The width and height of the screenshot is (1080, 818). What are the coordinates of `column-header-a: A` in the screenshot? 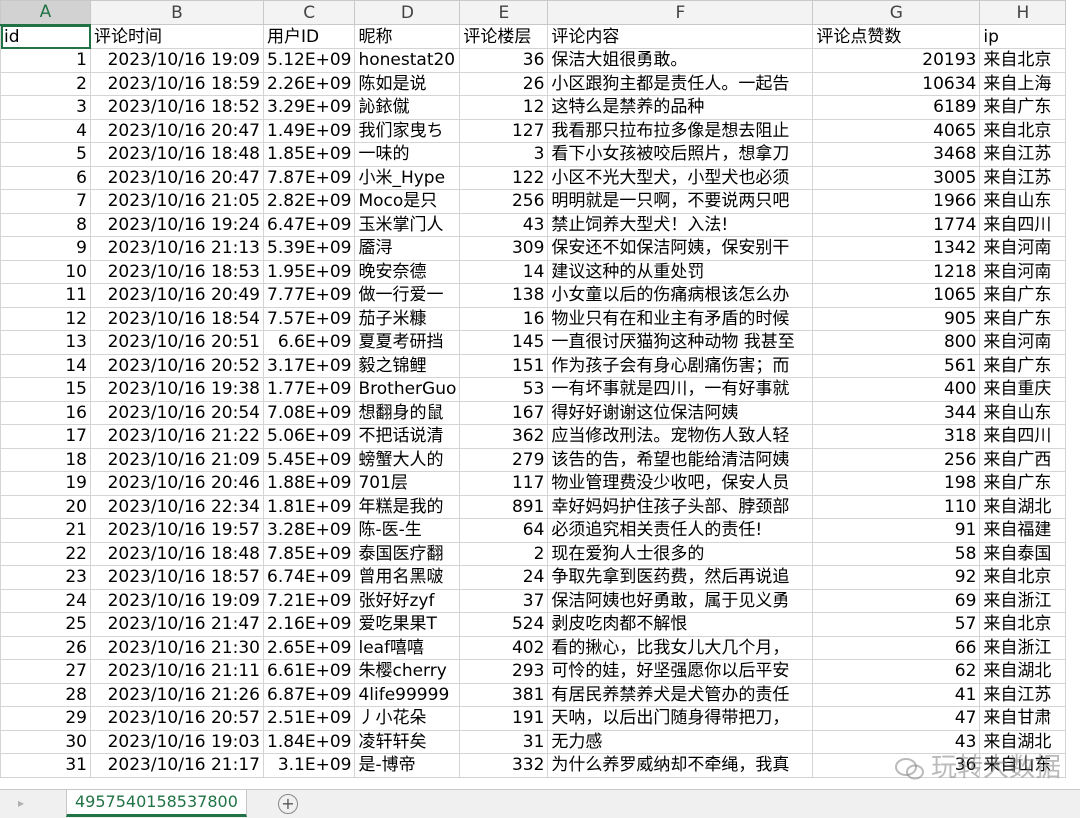 It's located at (45, 13).